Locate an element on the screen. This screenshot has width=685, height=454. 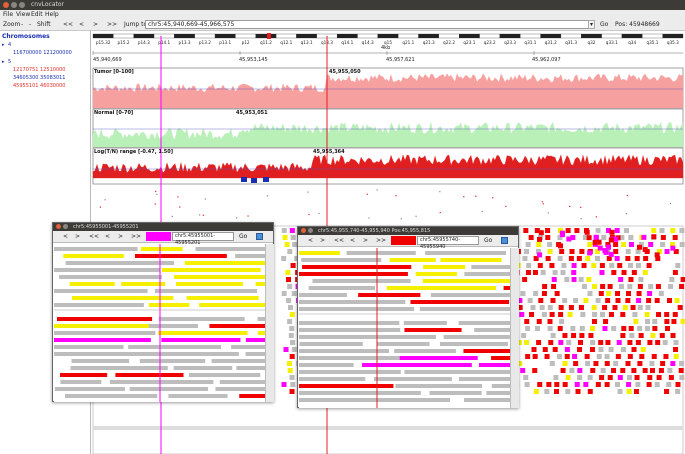
go-button: Go is located at coordinates (604, 24).